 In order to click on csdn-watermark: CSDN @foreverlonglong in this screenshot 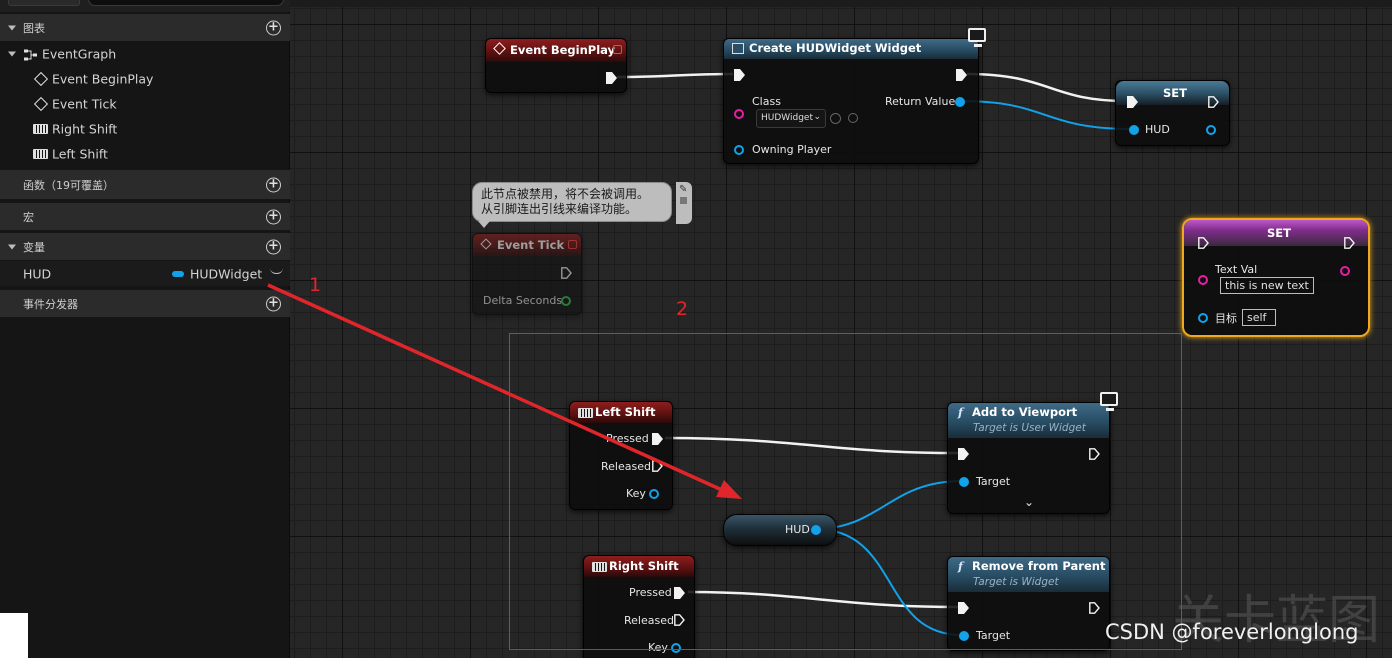, I will do `click(1232, 632)`.